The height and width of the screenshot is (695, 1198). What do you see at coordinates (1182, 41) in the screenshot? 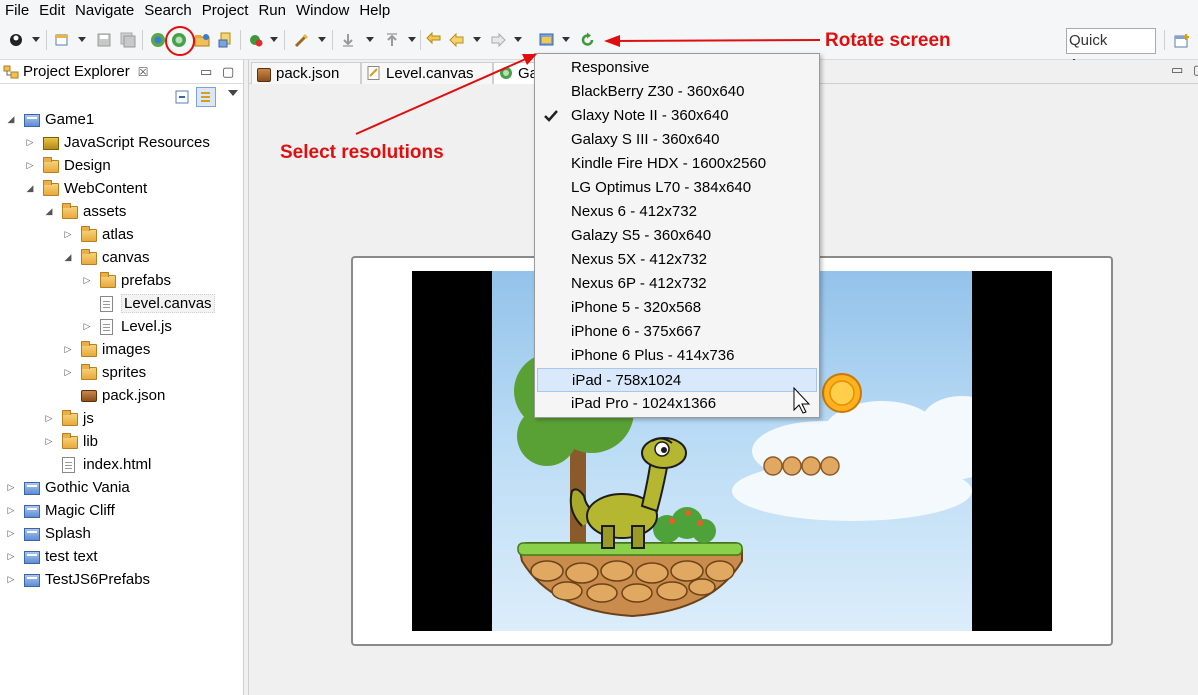
I see `open-perspective-icon` at bounding box center [1182, 41].